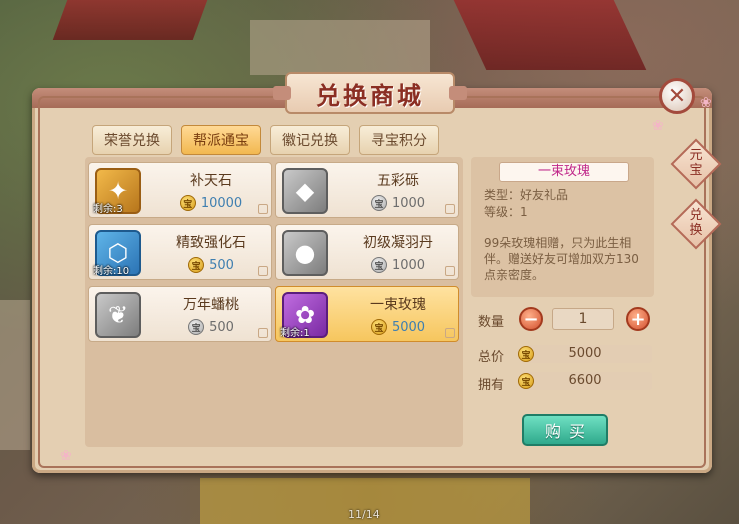  What do you see at coordinates (585, 380) in the screenshot?
I see `owned-value: 6600` at bounding box center [585, 380].